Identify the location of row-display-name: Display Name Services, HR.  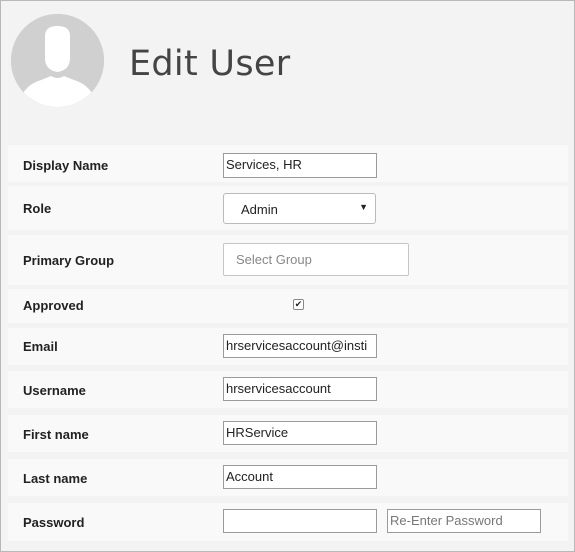
(288, 163).